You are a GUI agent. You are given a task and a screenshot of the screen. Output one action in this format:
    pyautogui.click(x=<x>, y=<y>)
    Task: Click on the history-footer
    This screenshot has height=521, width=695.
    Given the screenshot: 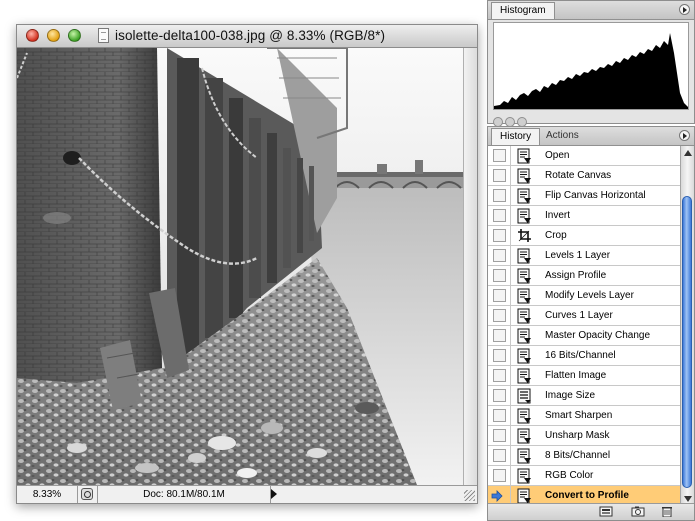 What is the action you would take?
    pyautogui.click(x=591, y=511)
    